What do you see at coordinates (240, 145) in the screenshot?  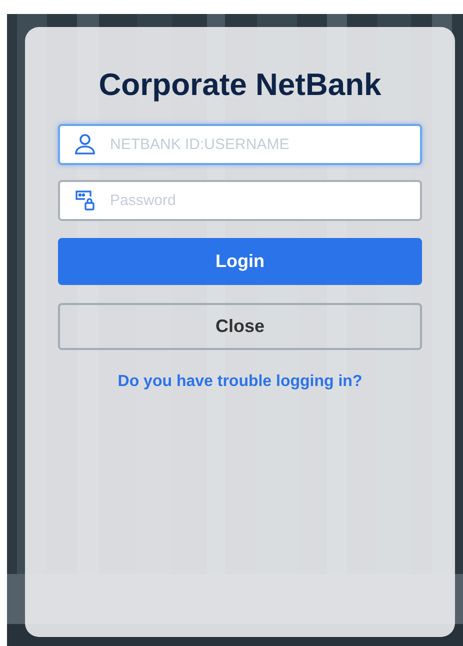 I see `username-field: NETBANK ID:USERNAME` at bounding box center [240, 145].